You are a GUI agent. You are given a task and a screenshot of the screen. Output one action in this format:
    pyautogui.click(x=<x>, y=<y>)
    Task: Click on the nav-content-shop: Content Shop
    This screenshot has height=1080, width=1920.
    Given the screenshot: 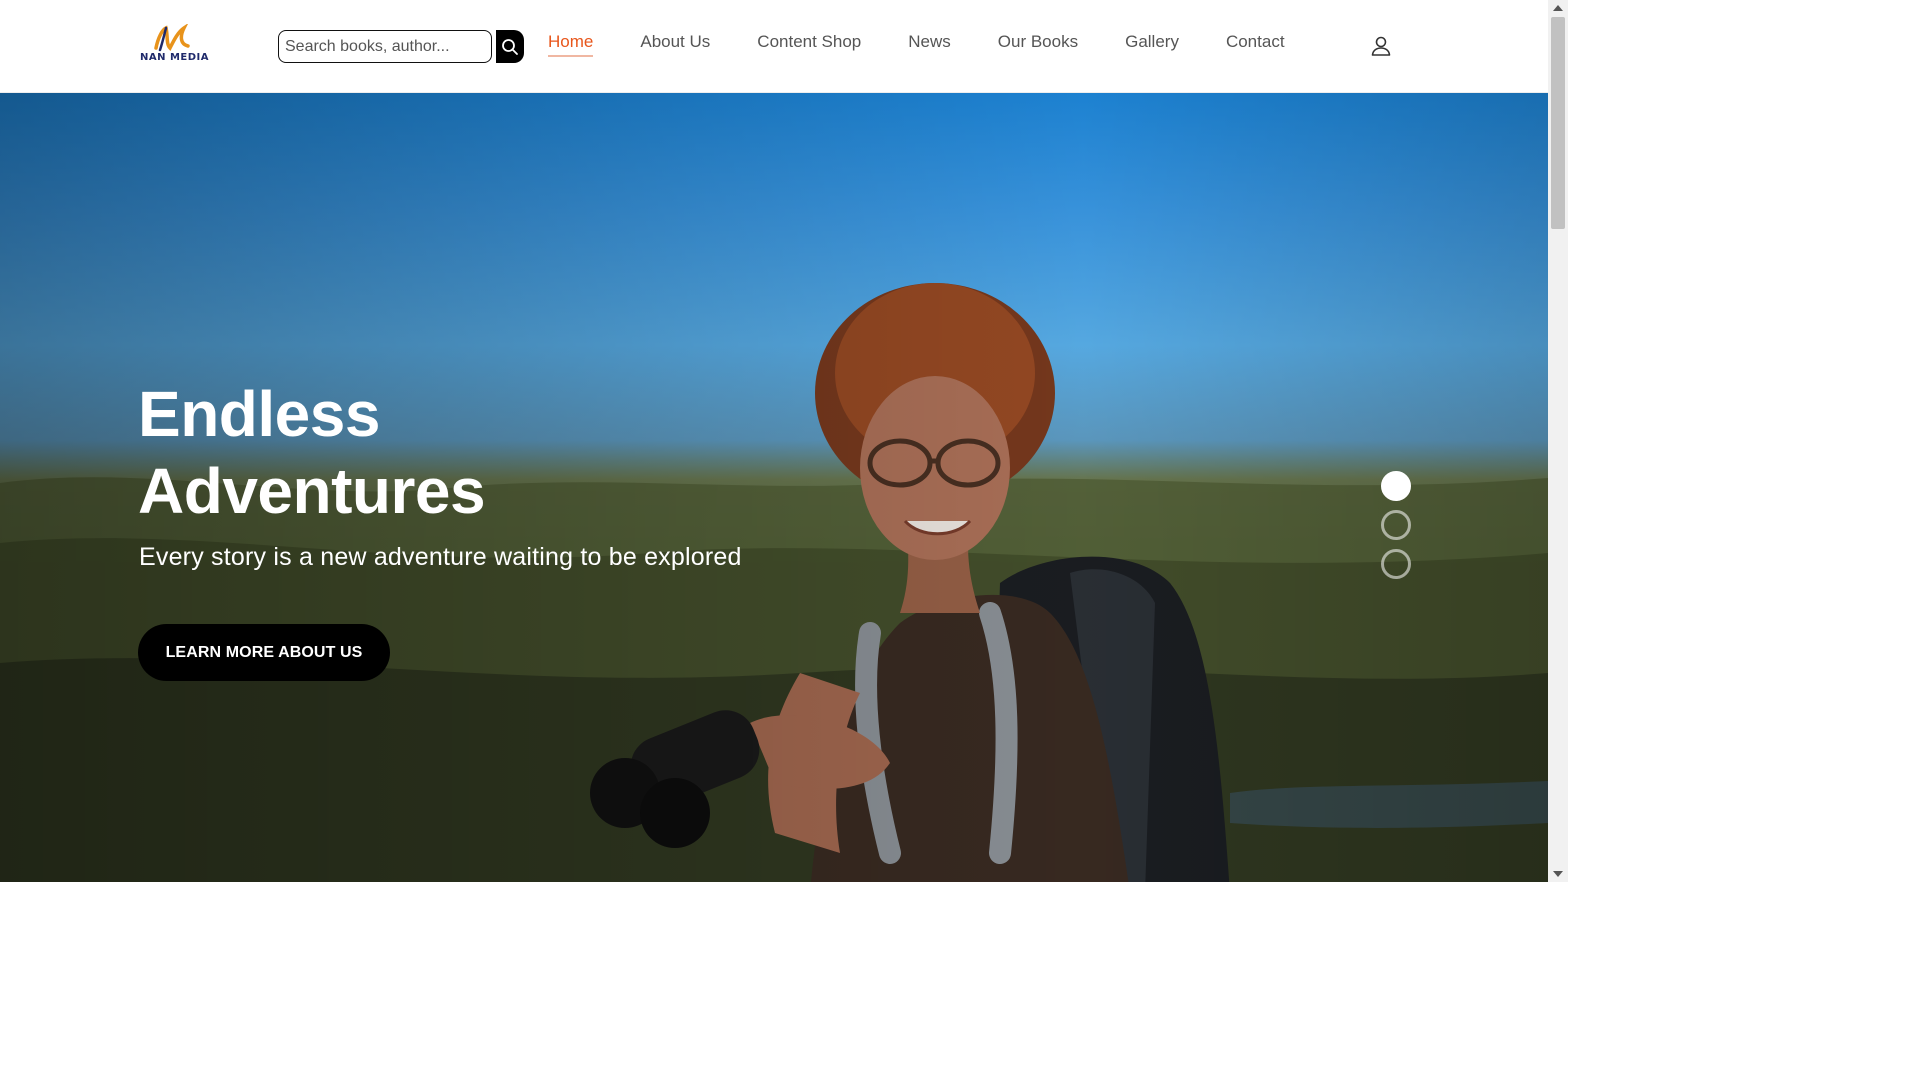 What is the action you would take?
    pyautogui.click(x=809, y=44)
    